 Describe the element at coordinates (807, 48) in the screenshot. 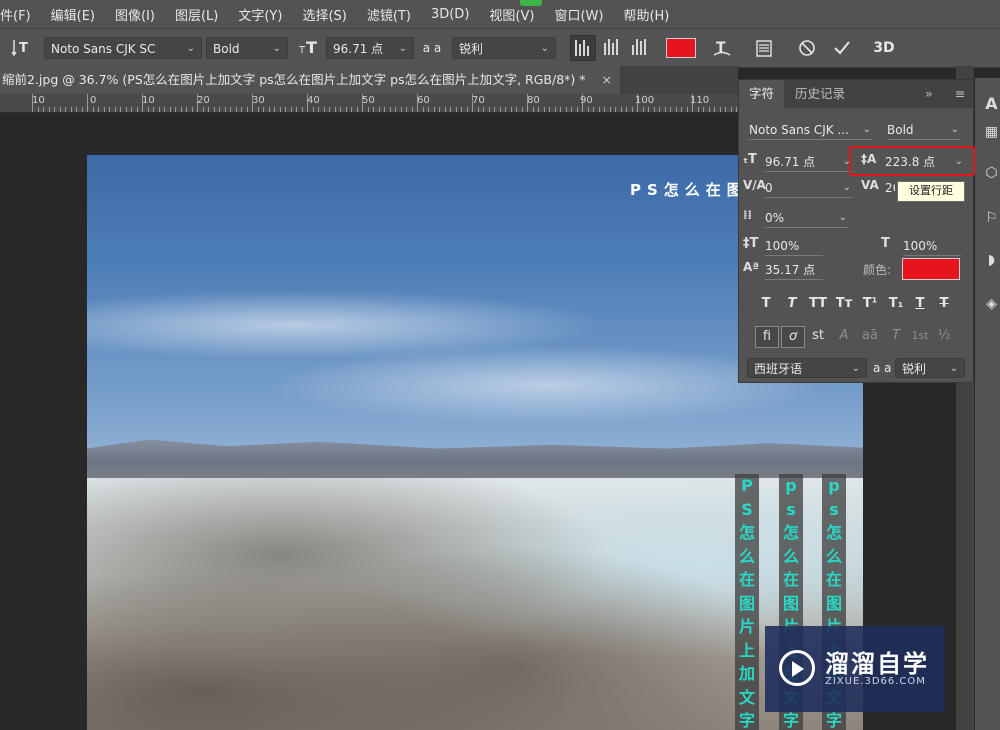

I see `cancel-icon` at that location.